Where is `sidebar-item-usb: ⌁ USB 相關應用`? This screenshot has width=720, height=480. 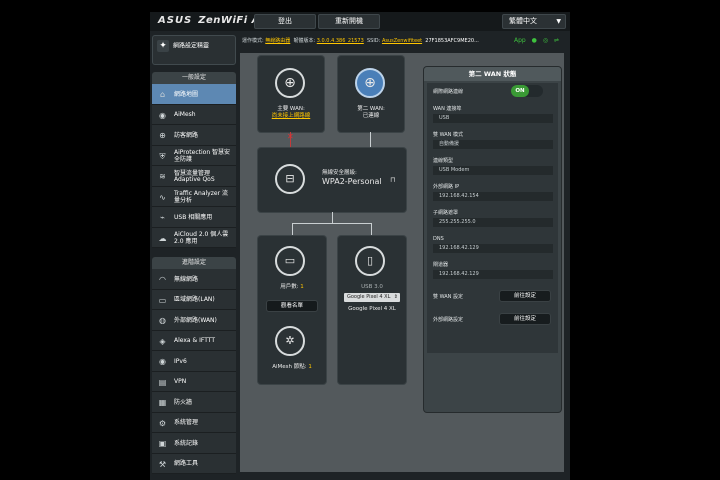 sidebar-item-usb: ⌁ USB 相關應用 is located at coordinates (194, 217).